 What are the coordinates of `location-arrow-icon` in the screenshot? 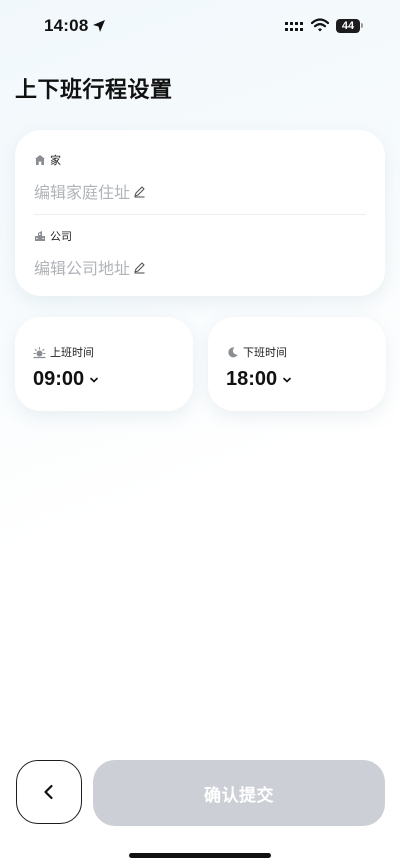 It's located at (99, 26).